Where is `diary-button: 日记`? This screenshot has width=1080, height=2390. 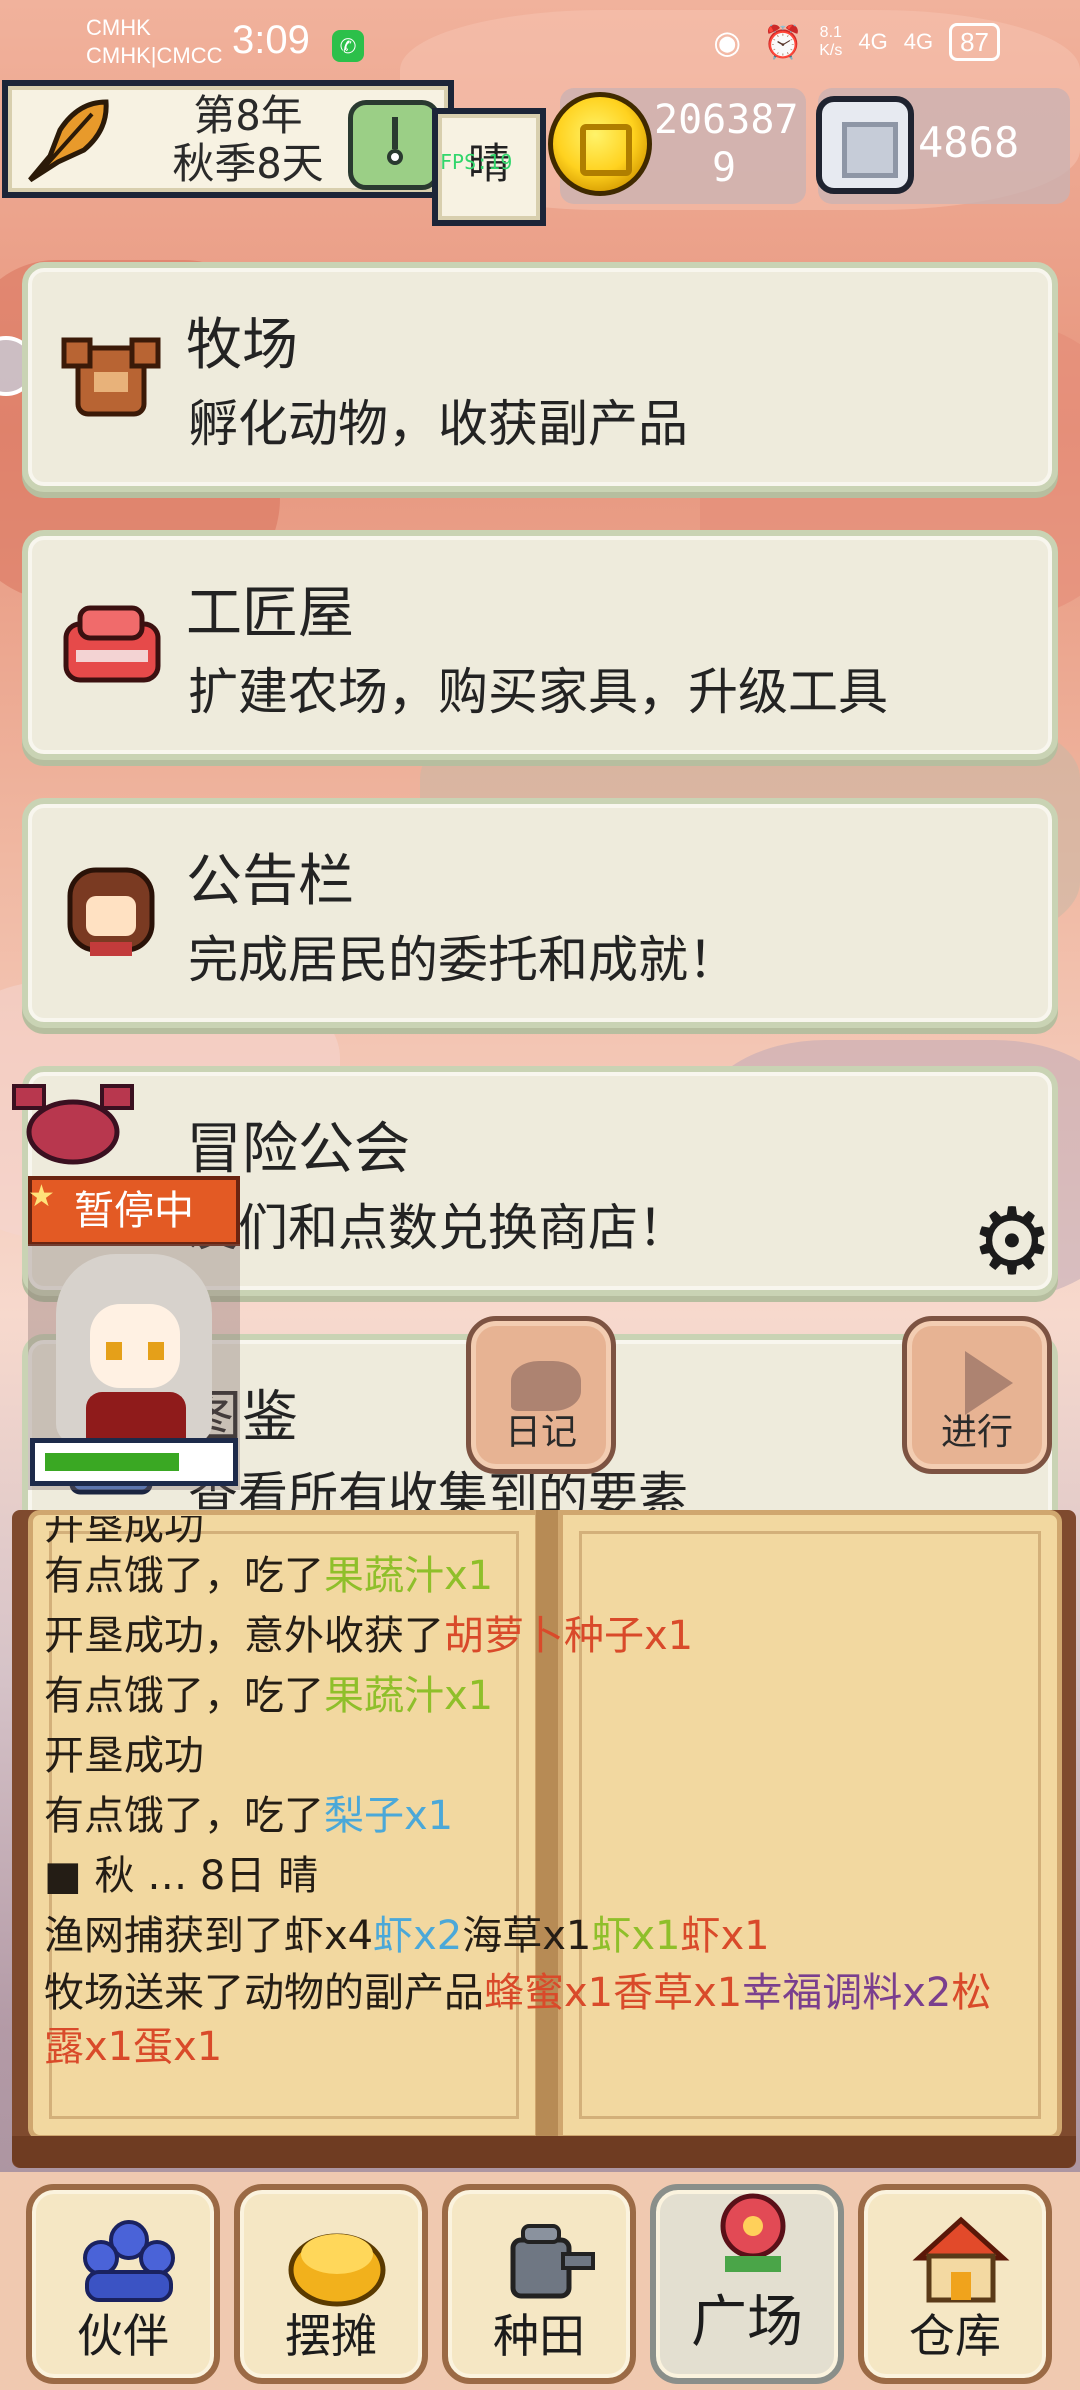 diary-button: 日记 is located at coordinates (541, 1395).